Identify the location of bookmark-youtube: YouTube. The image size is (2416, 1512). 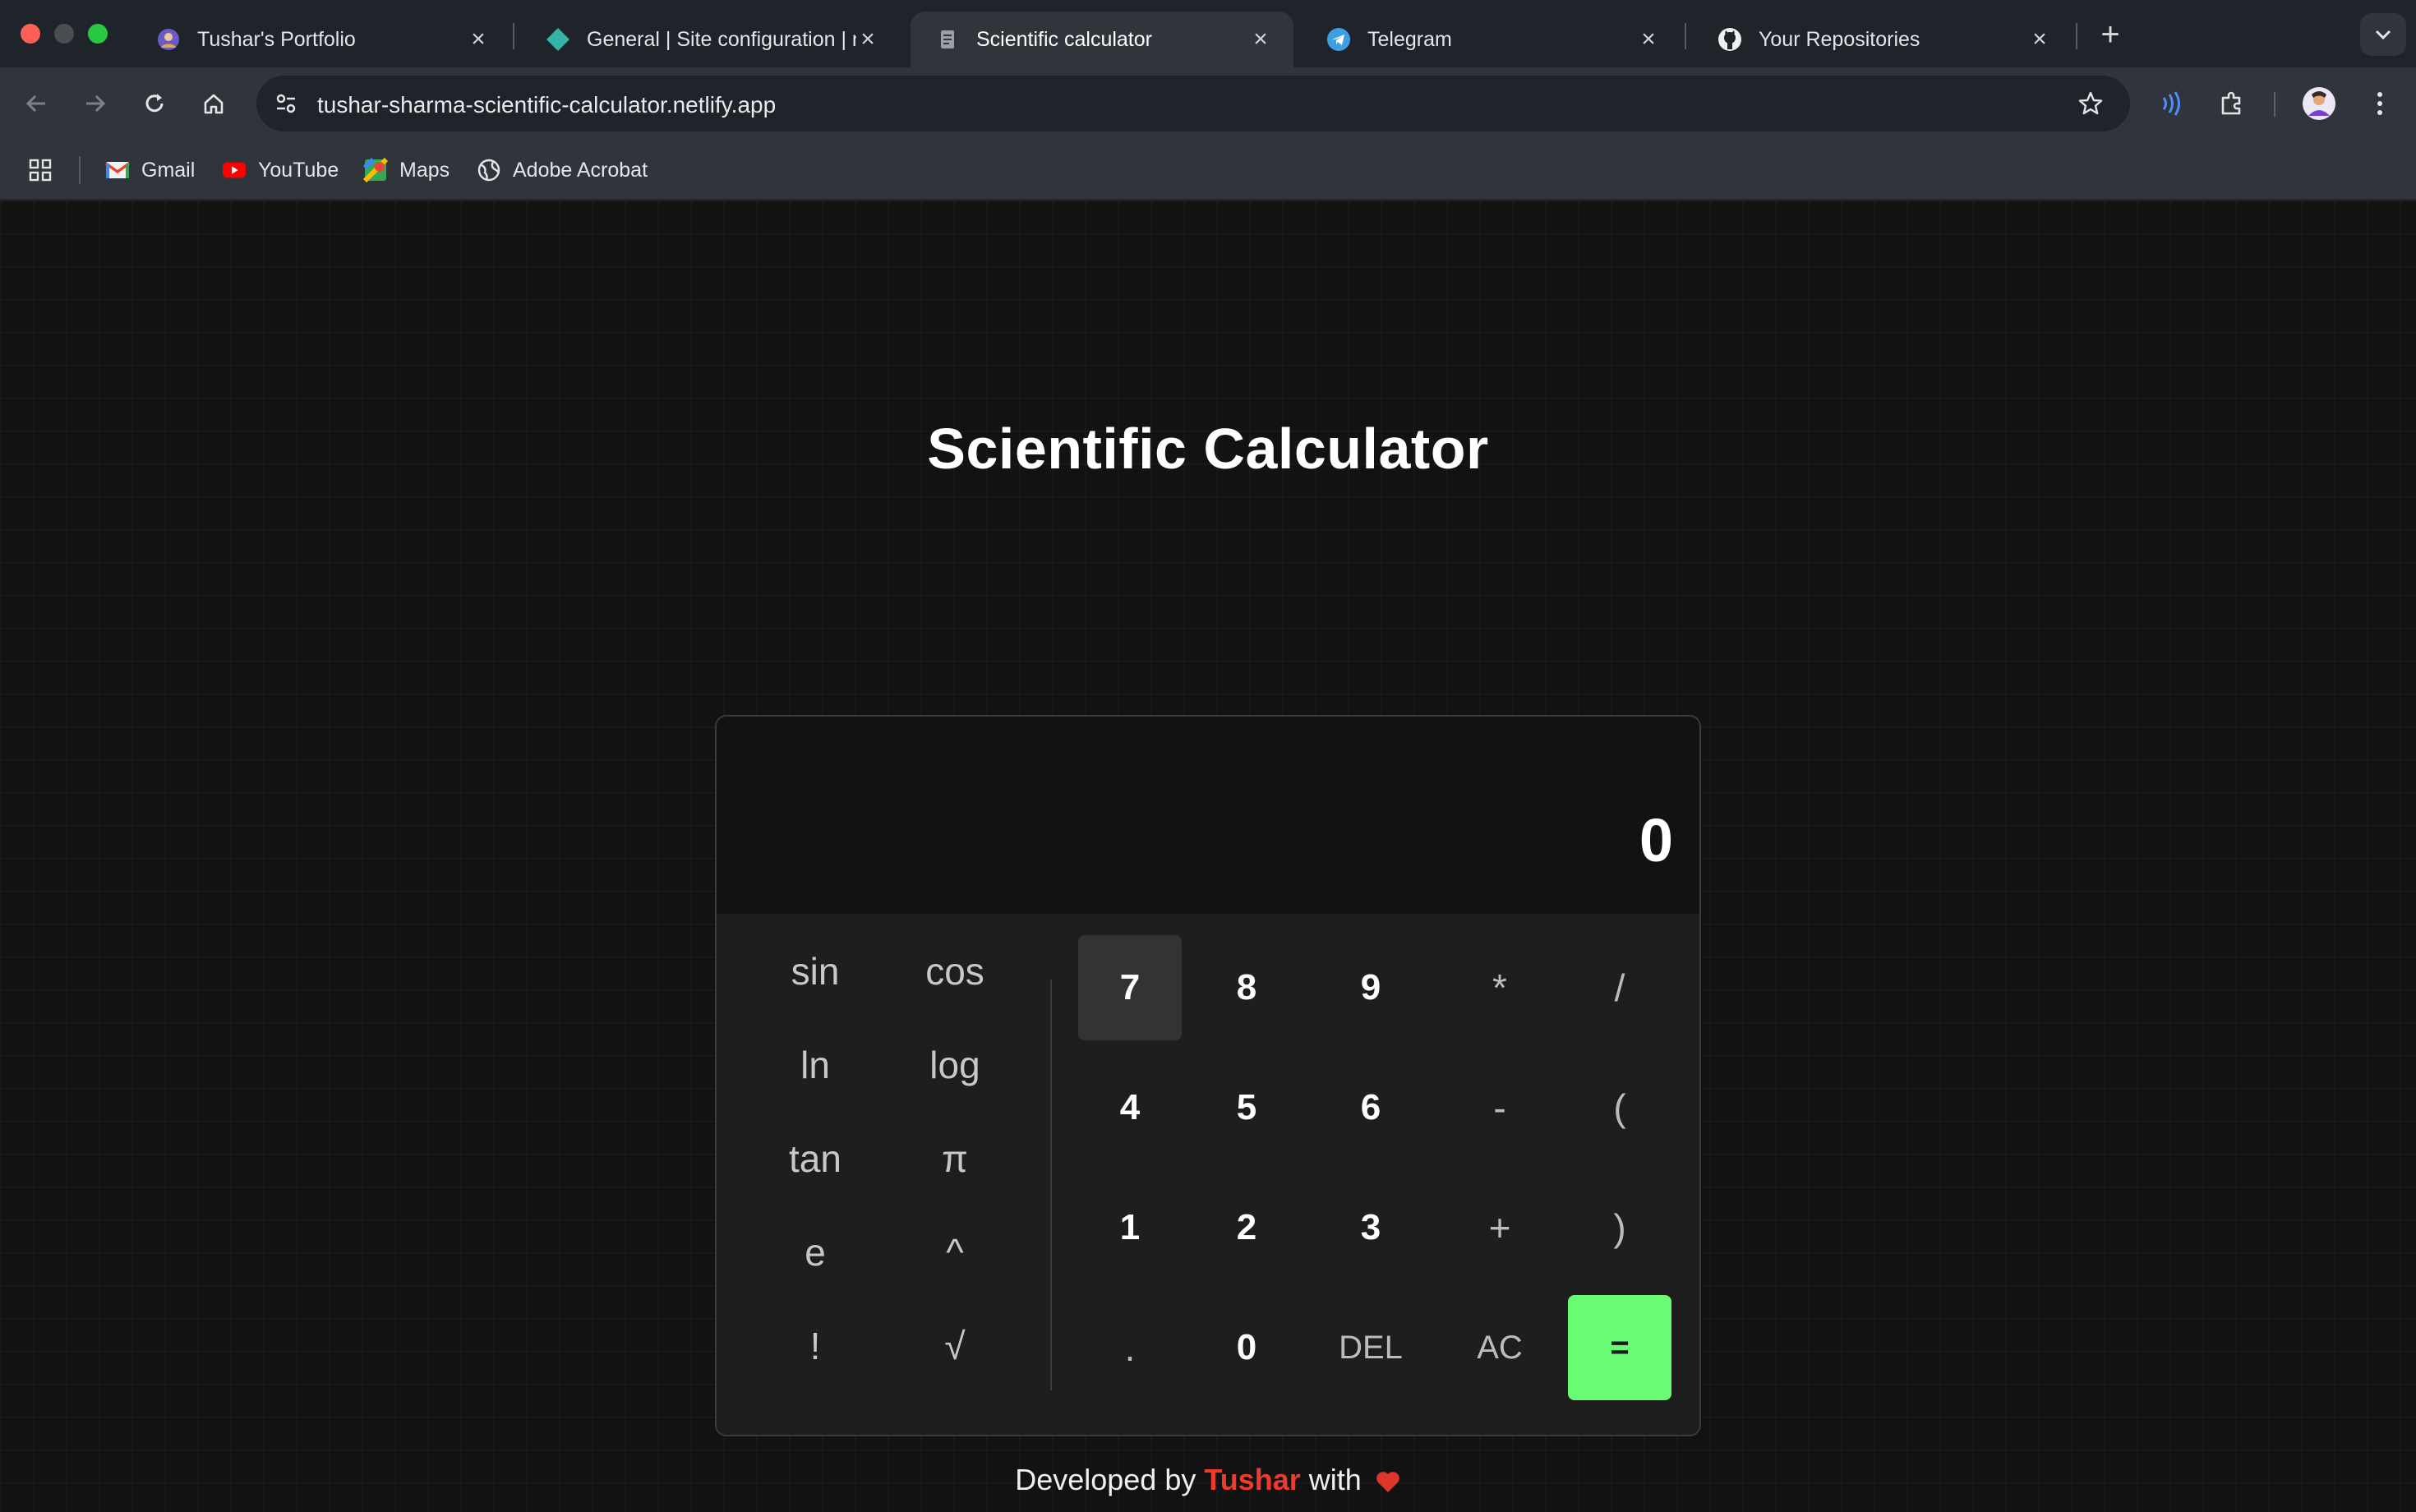
(280, 170).